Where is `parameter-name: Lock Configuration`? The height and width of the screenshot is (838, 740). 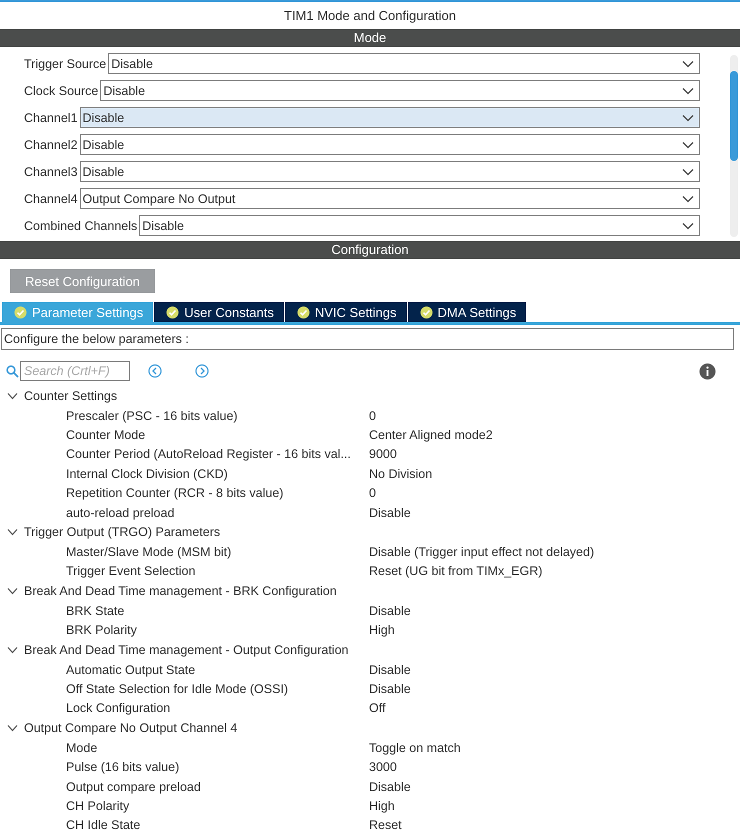
parameter-name: Lock Configuration is located at coordinates (118, 708).